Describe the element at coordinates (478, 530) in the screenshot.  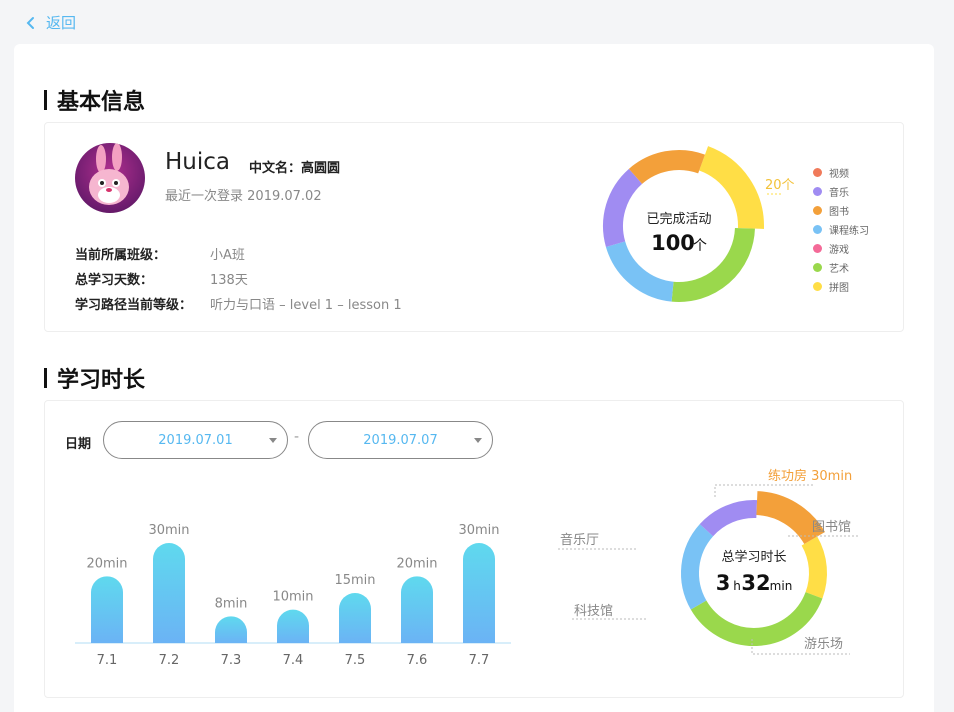
I see `bar-value-label: 30min` at that location.